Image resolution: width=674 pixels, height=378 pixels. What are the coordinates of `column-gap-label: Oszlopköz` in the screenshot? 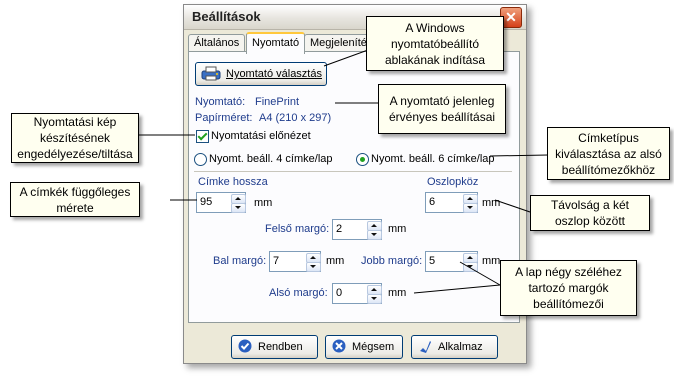 It's located at (453, 182).